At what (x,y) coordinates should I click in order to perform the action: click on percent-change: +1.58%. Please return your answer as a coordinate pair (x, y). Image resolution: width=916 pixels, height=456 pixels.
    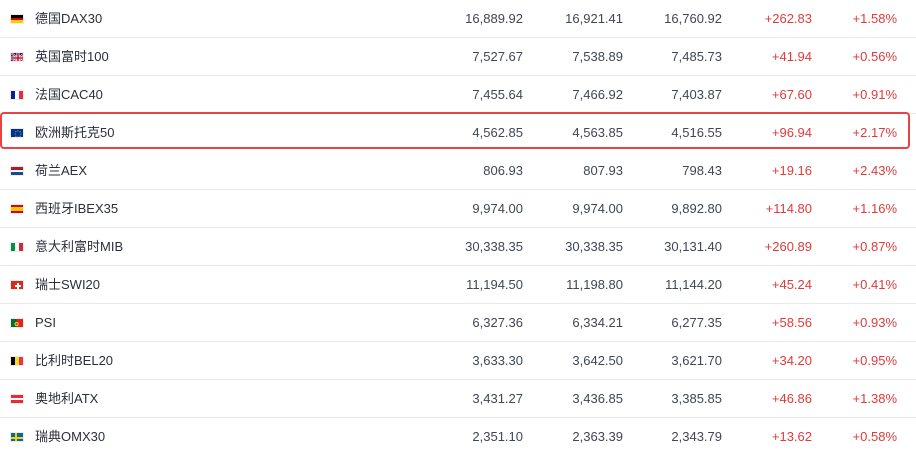
    Looking at the image, I should click on (874, 18).